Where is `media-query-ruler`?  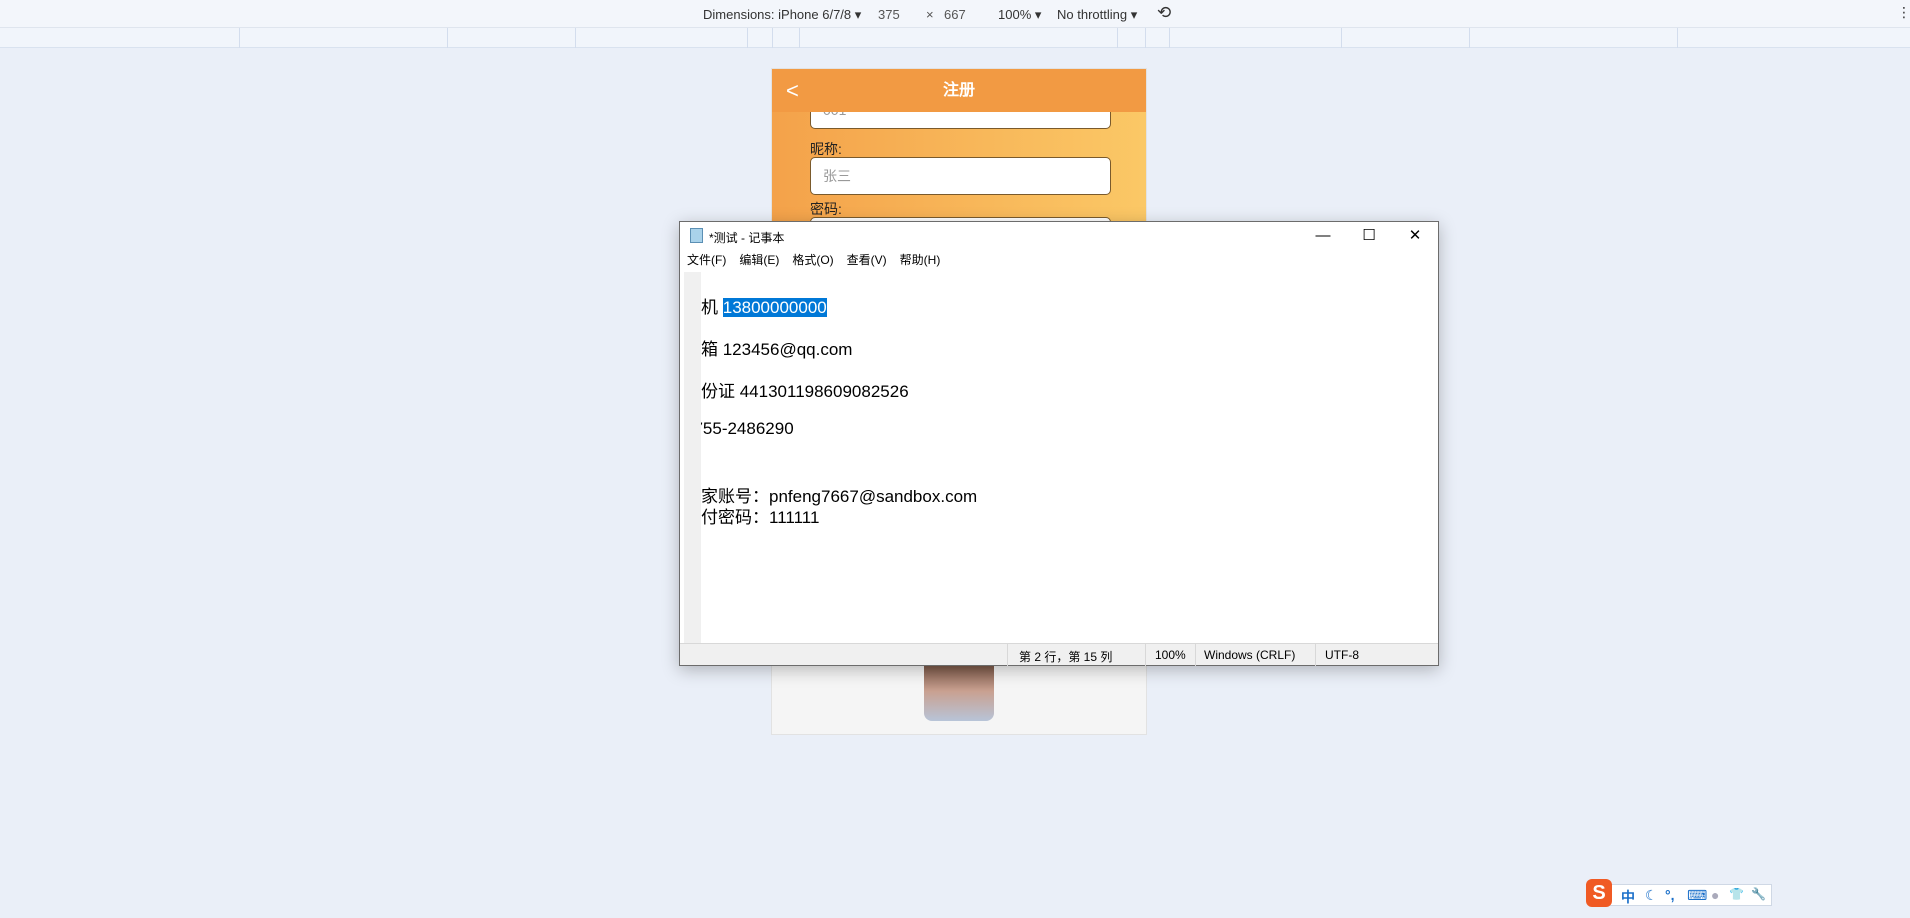 media-query-ruler is located at coordinates (955, 38).